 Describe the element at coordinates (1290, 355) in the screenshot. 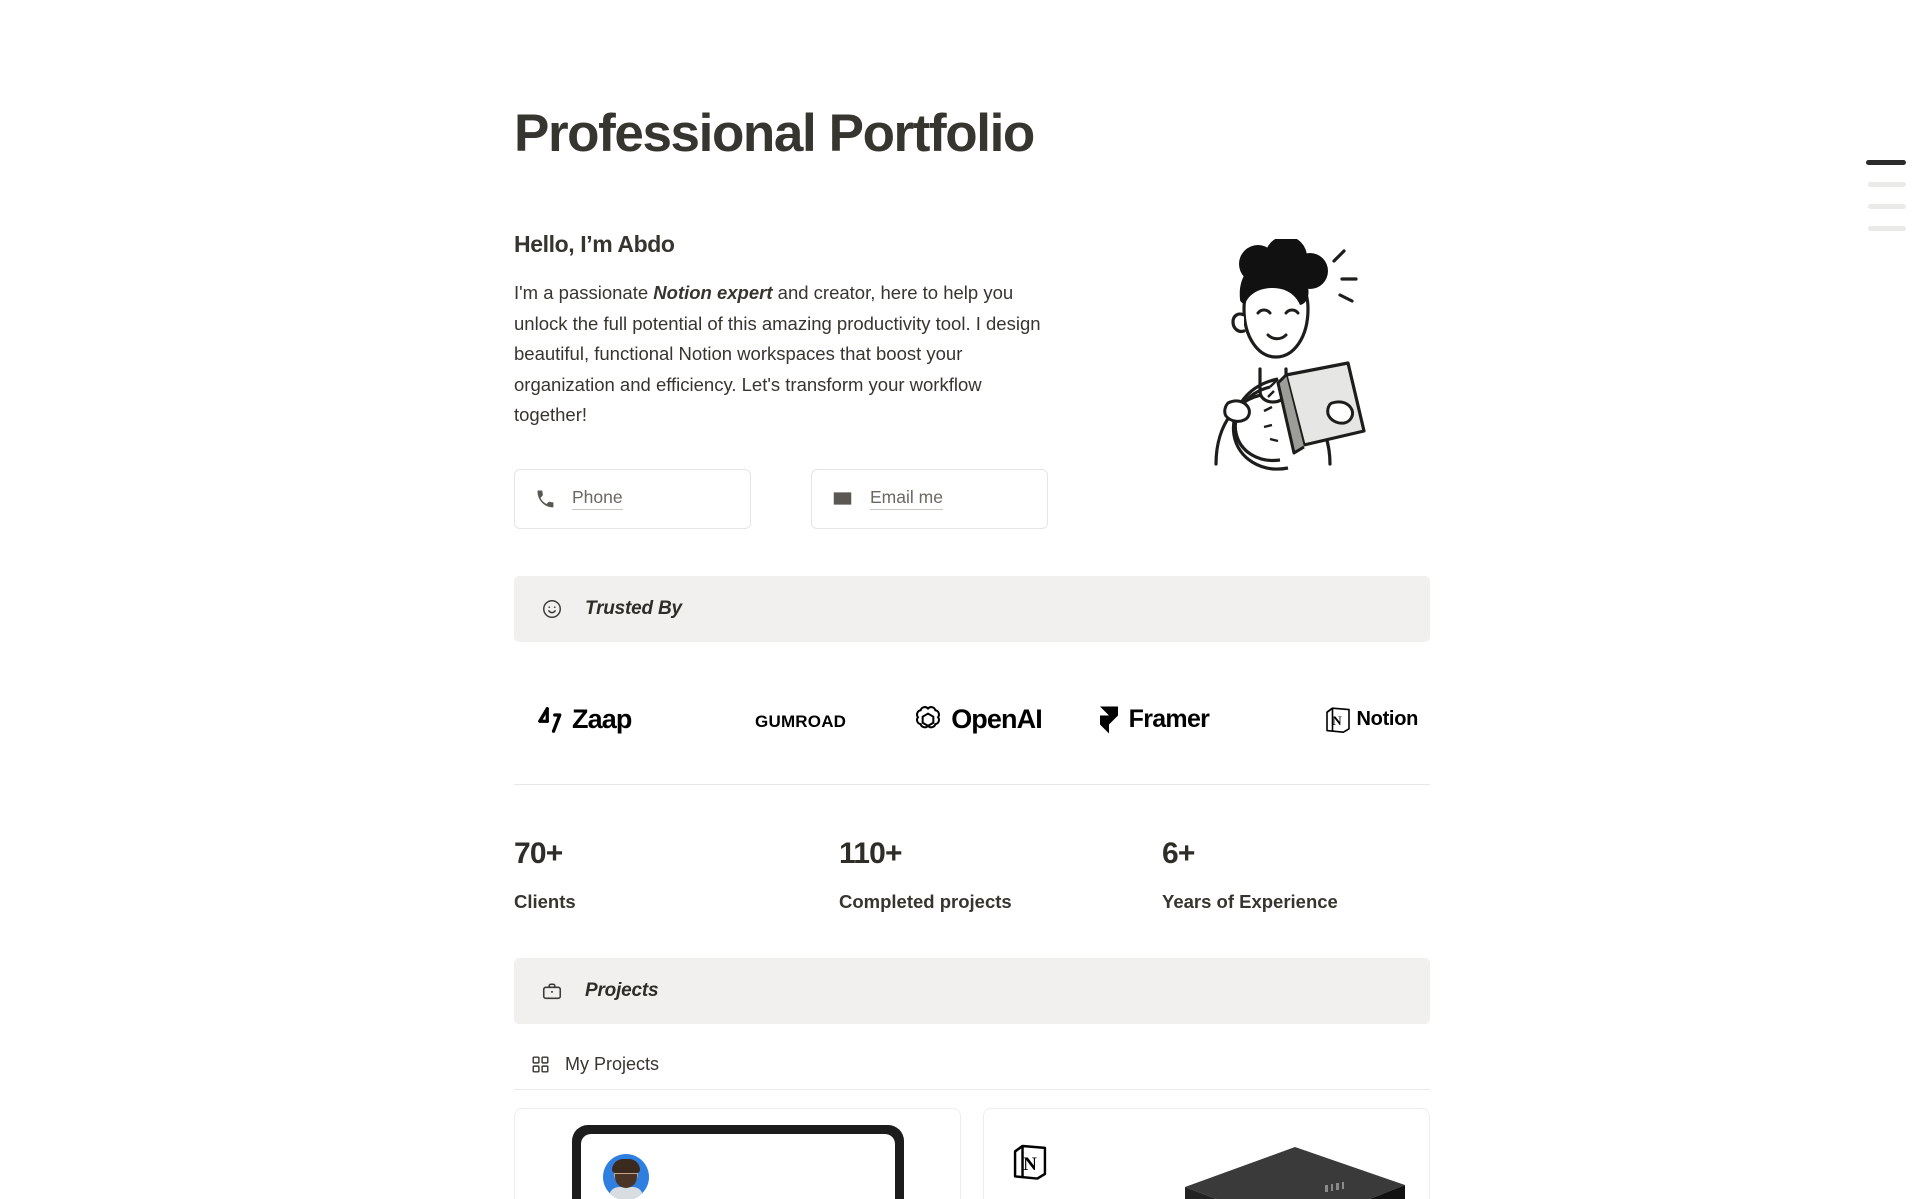

I see `person-holding-puzzle-piece-illustration` at that location.